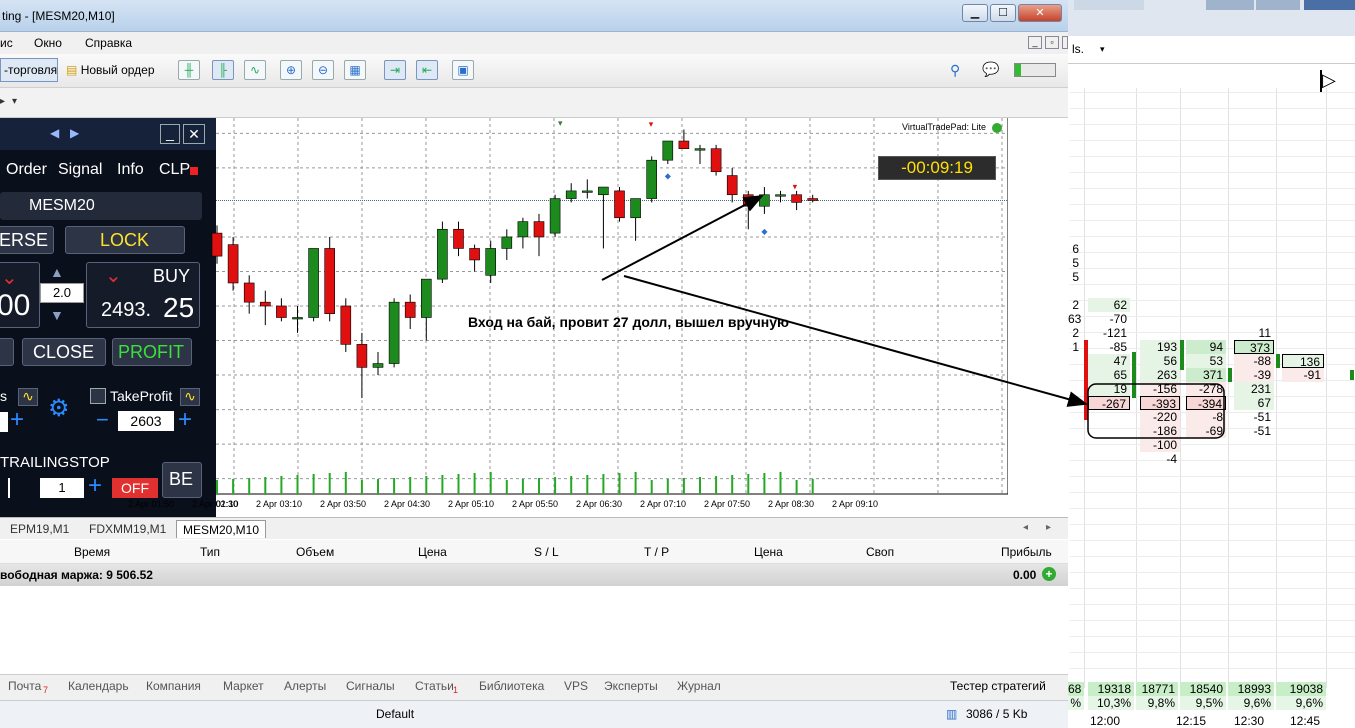 Image resolution: width=1355 pixels, height=728 pixels. I want to click on auto-scroll-icon: ⇥, so click(395, 70).